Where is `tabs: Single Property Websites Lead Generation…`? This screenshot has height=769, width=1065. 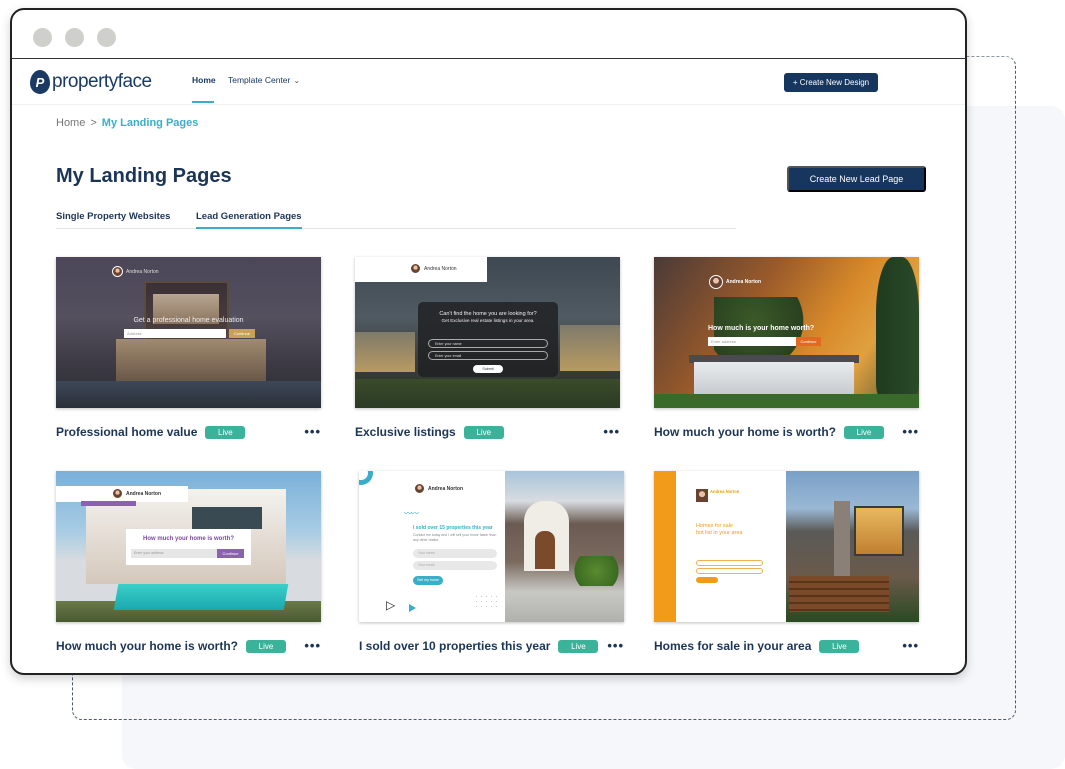 tabs: Single Property Websites Lead Generation… is located at coordinates (396, 219).